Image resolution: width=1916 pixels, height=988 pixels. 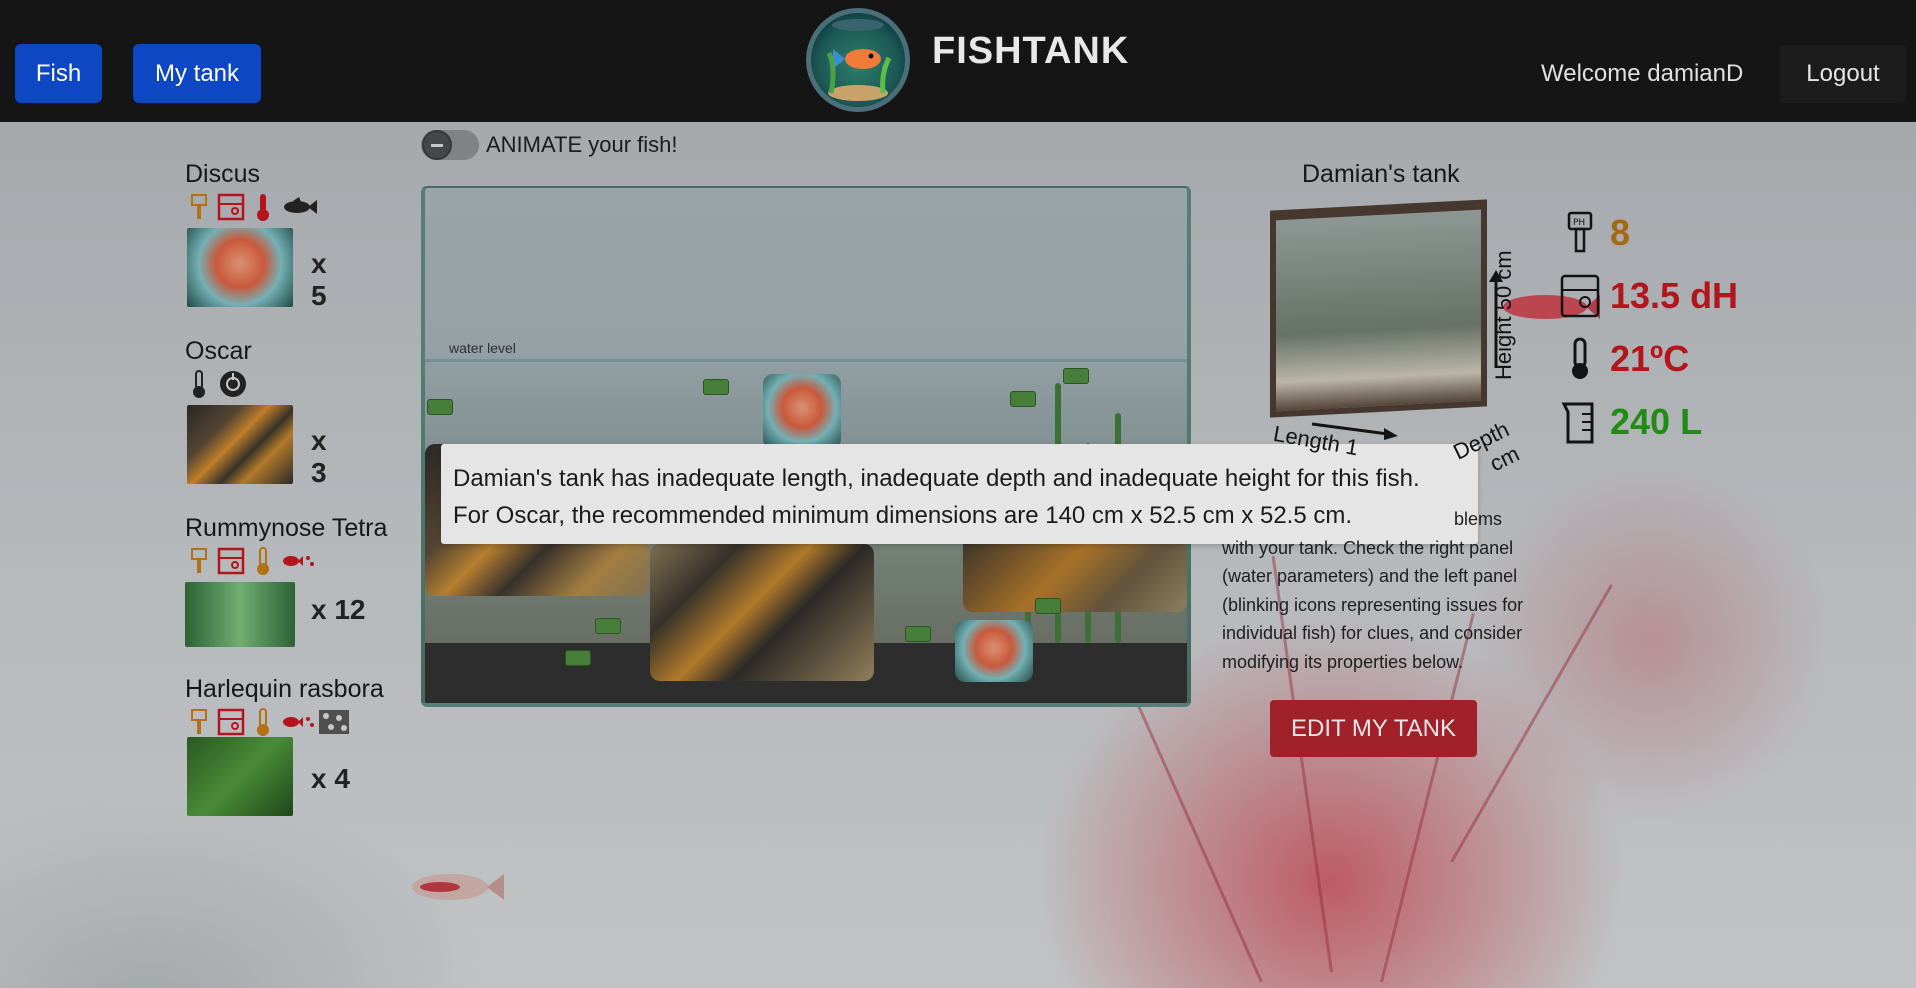 What do you see at coordinates (1381, 174) in the screenshot?
I see `tank-title: Damian's tank` at bounding box center [1381, 174].